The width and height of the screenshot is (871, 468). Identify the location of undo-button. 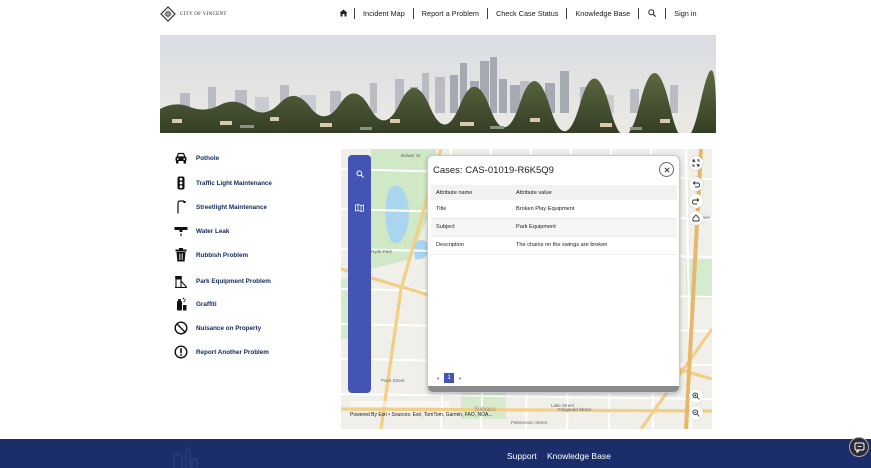
(696, 184).